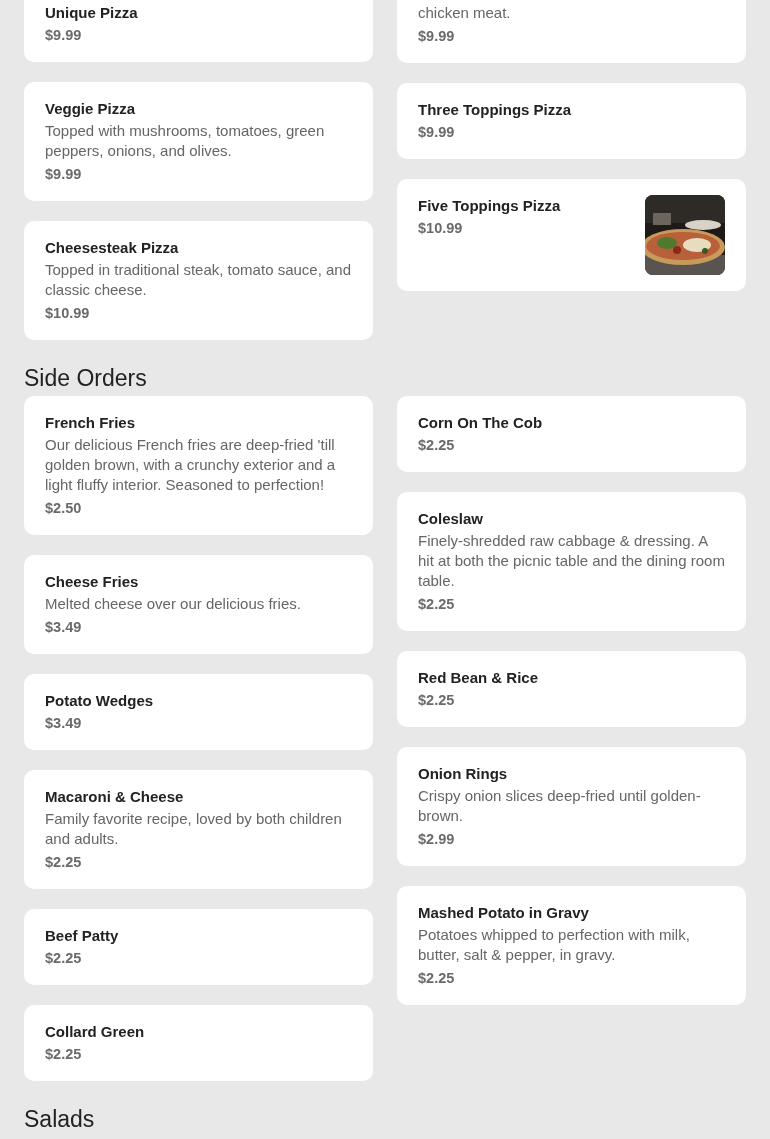 Image resolution: width=770 pixels, height=1139 pixels. I want to click on item-name: Veggie Pizza, so click(91, 109).